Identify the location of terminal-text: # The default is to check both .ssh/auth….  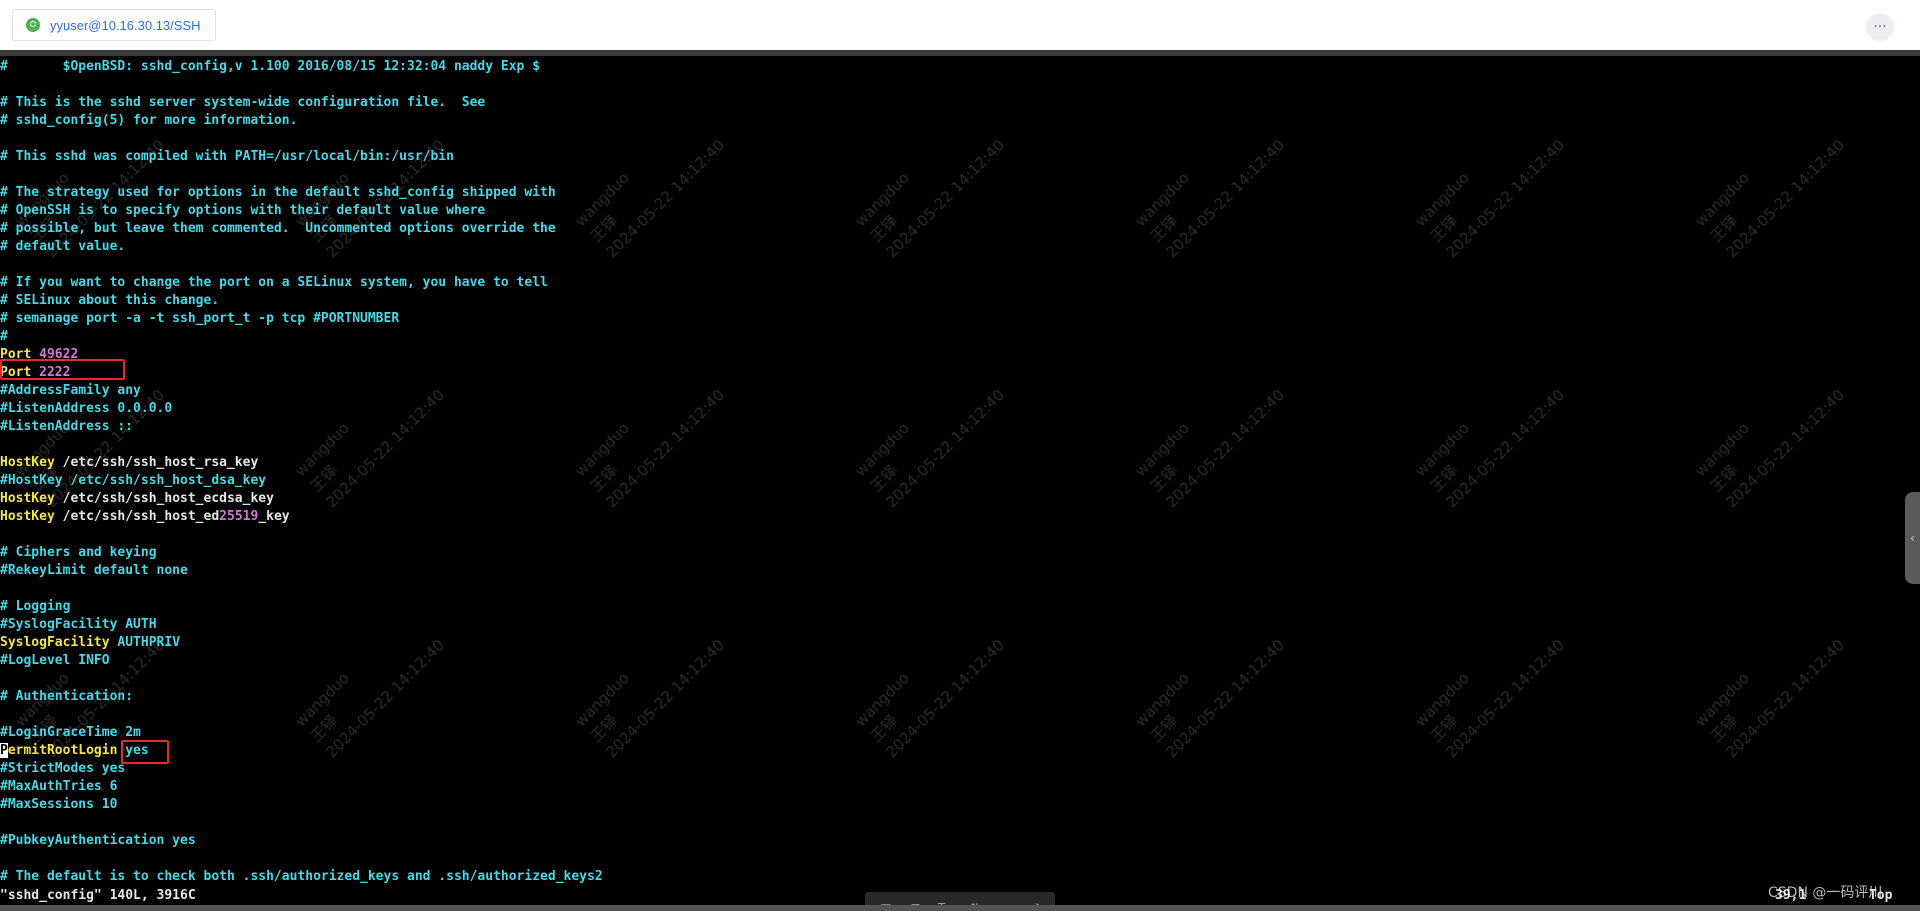
(301, 876).